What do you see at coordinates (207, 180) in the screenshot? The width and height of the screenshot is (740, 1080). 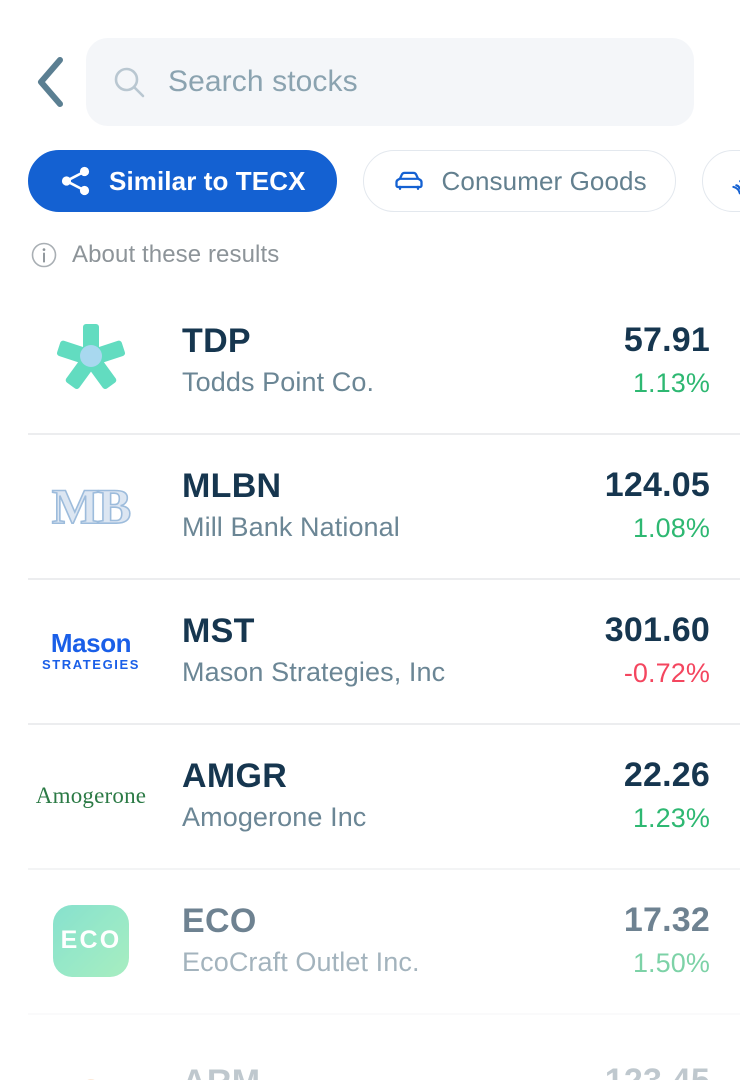 I see `chip-label: Similar to TECX` at bounding box center [207, 180].